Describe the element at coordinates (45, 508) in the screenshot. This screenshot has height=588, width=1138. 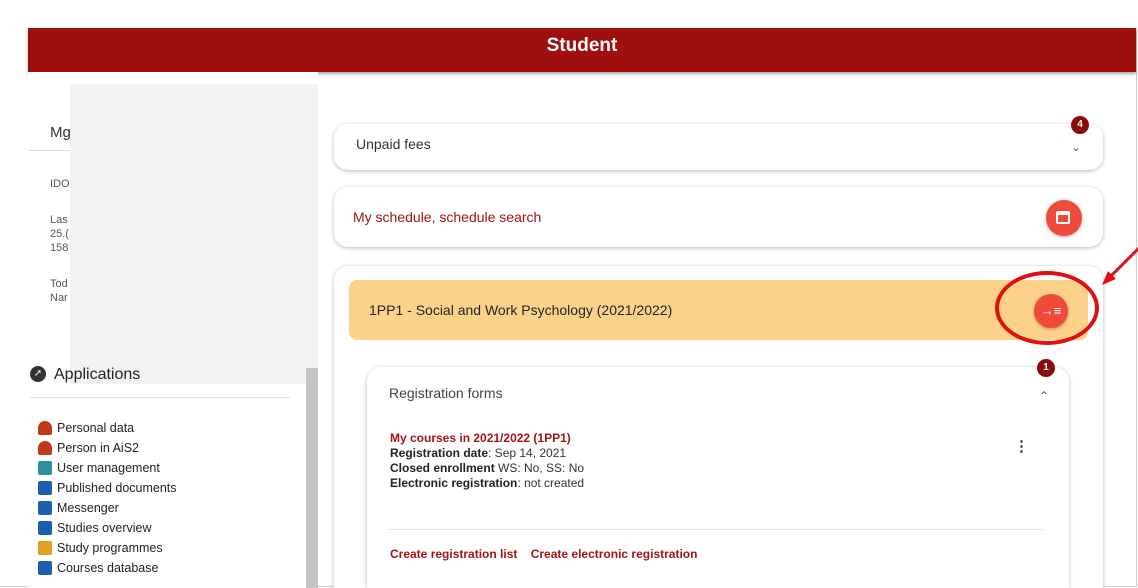
I see `chat-icon` at that location.